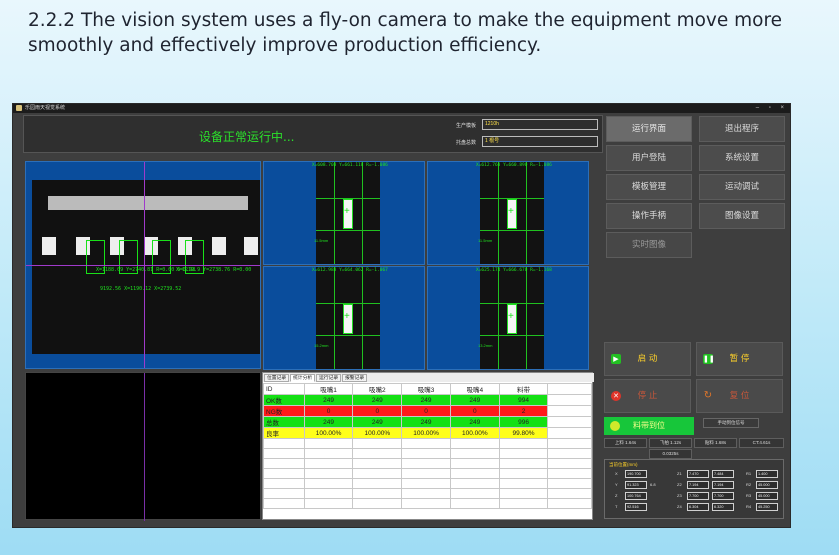 This screenshot has width=839, height=555. Describe the element at coordinates (649, 158) in the screenshot. I see `nav-user-login: 用户登陆` at that location.